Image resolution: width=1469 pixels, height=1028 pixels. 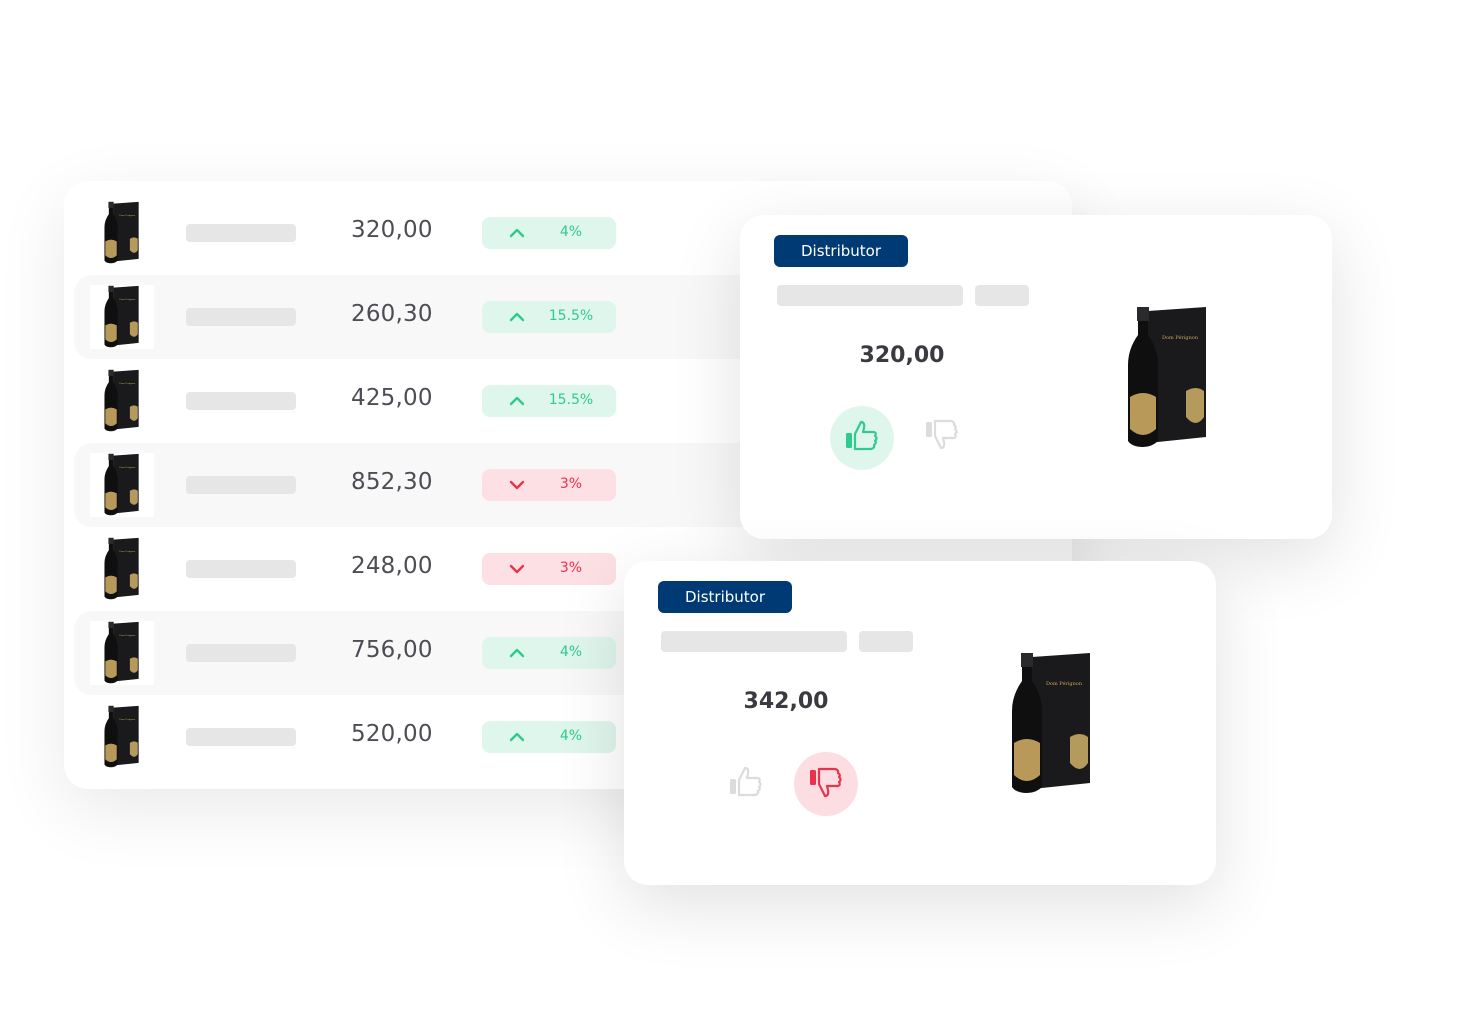 What do you see at coordinates (392, 734) in the screenshot?
I see `price: 520,00` at bounding box center [392, 734].